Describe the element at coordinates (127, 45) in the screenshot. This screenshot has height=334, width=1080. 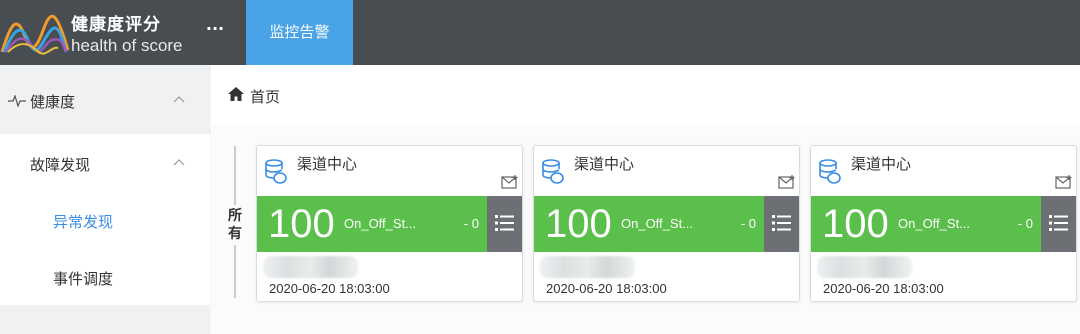
I see `app-subtitle: health of score` at that location.